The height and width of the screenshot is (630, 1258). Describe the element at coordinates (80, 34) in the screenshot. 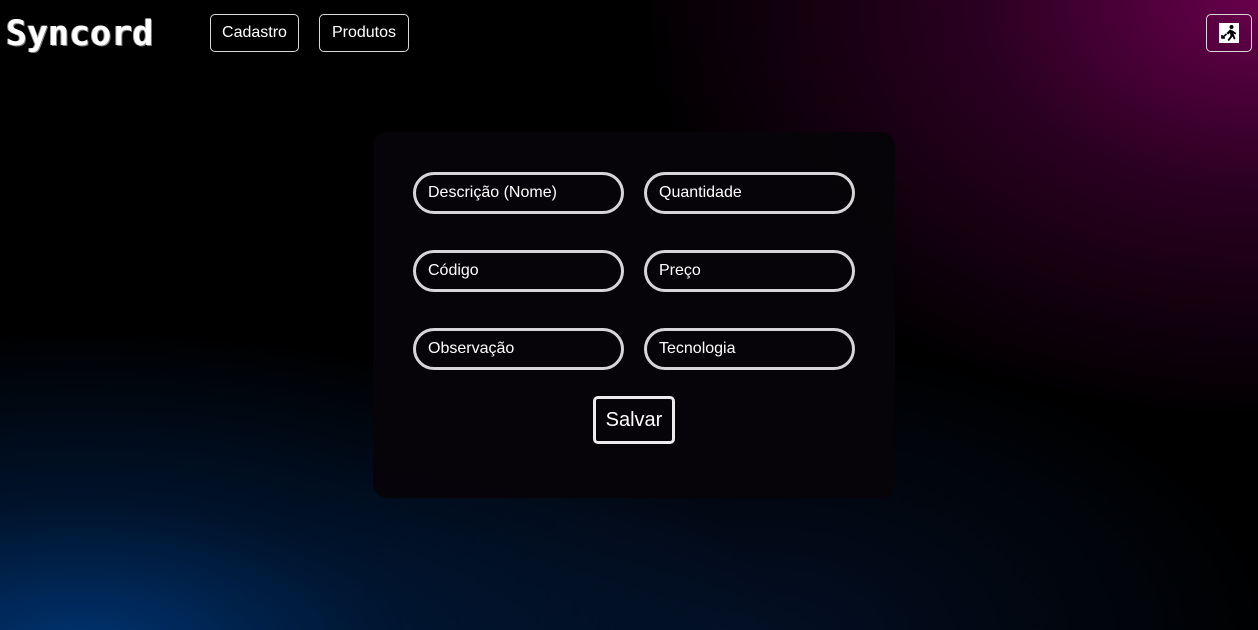

I see `app-logo: Syncord` at that location.